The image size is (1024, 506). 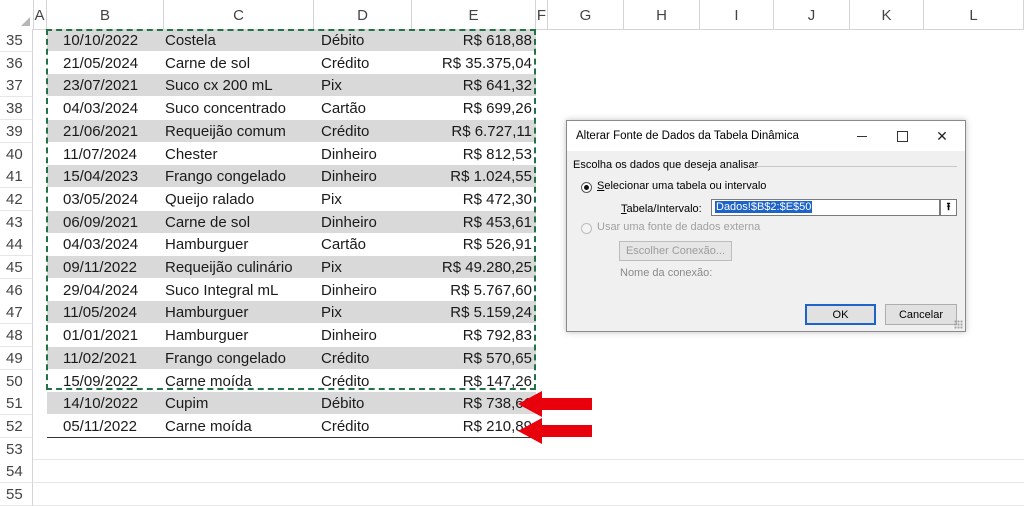 I want to click on row-header: 55, so click(x=16, y=494).